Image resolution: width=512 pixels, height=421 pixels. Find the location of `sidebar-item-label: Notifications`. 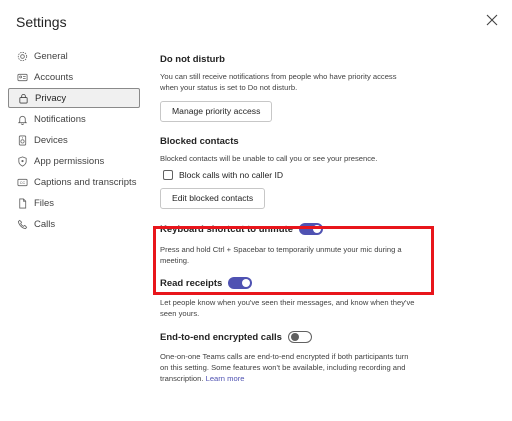

sidebar-item-label: Notifications is located at coordinates (60, 119).